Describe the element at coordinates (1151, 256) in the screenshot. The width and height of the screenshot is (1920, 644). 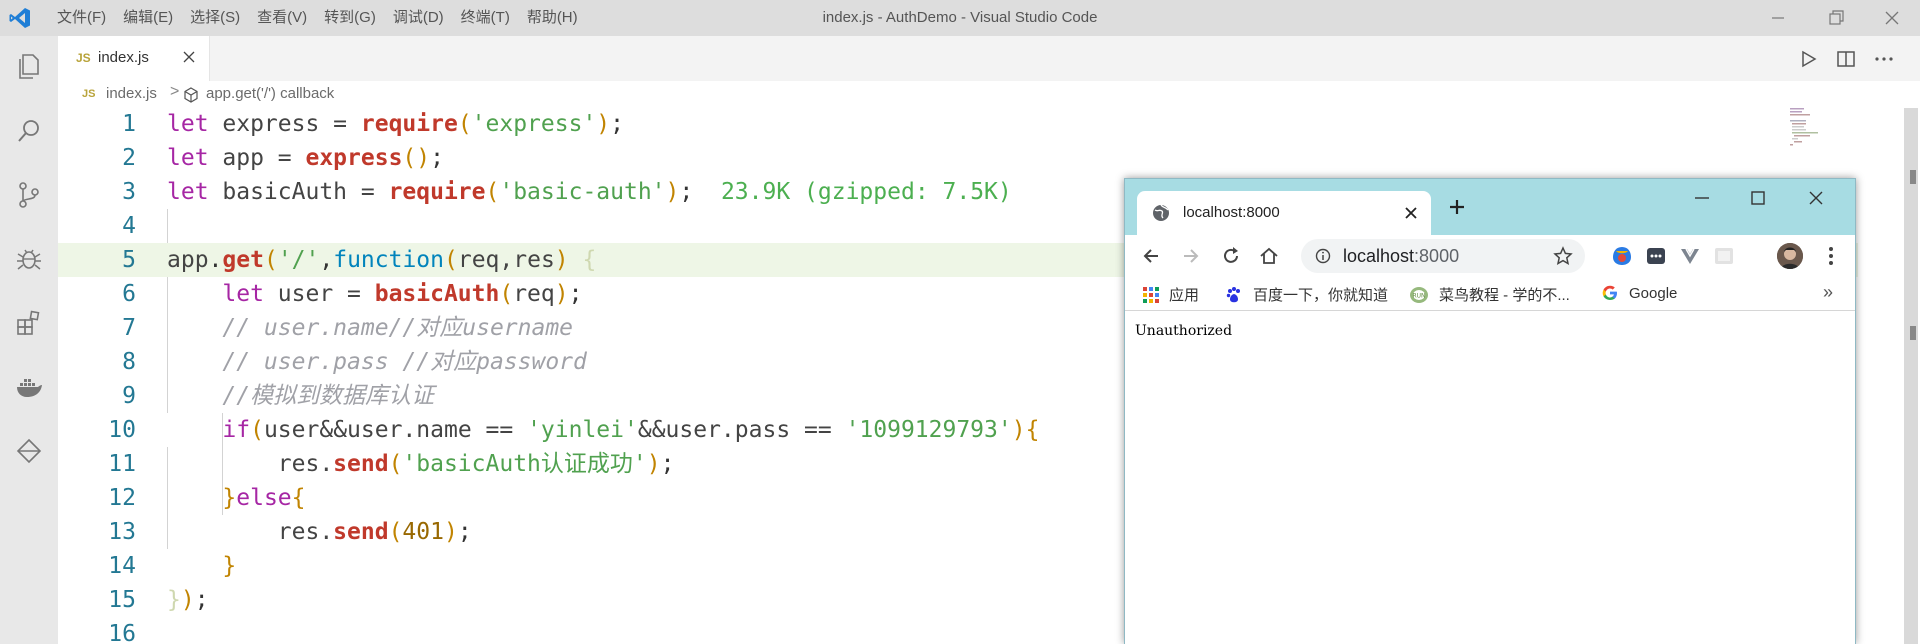
I see `back-icon` at that location.